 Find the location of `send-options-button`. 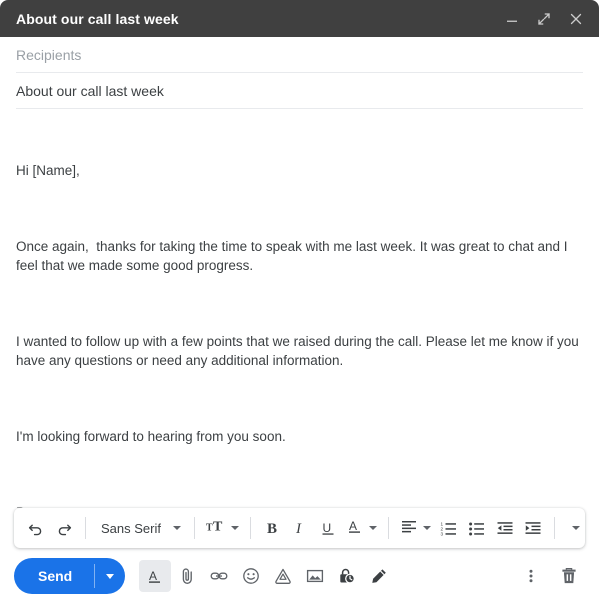

send-options-button is located at coordinates (110, 576).